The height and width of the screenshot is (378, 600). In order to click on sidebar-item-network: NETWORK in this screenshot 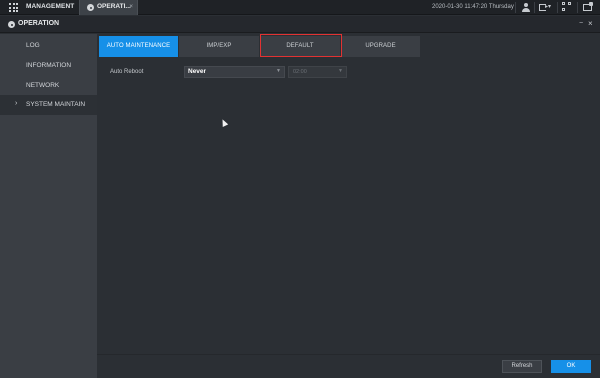, I will do `click(48, 86)`.